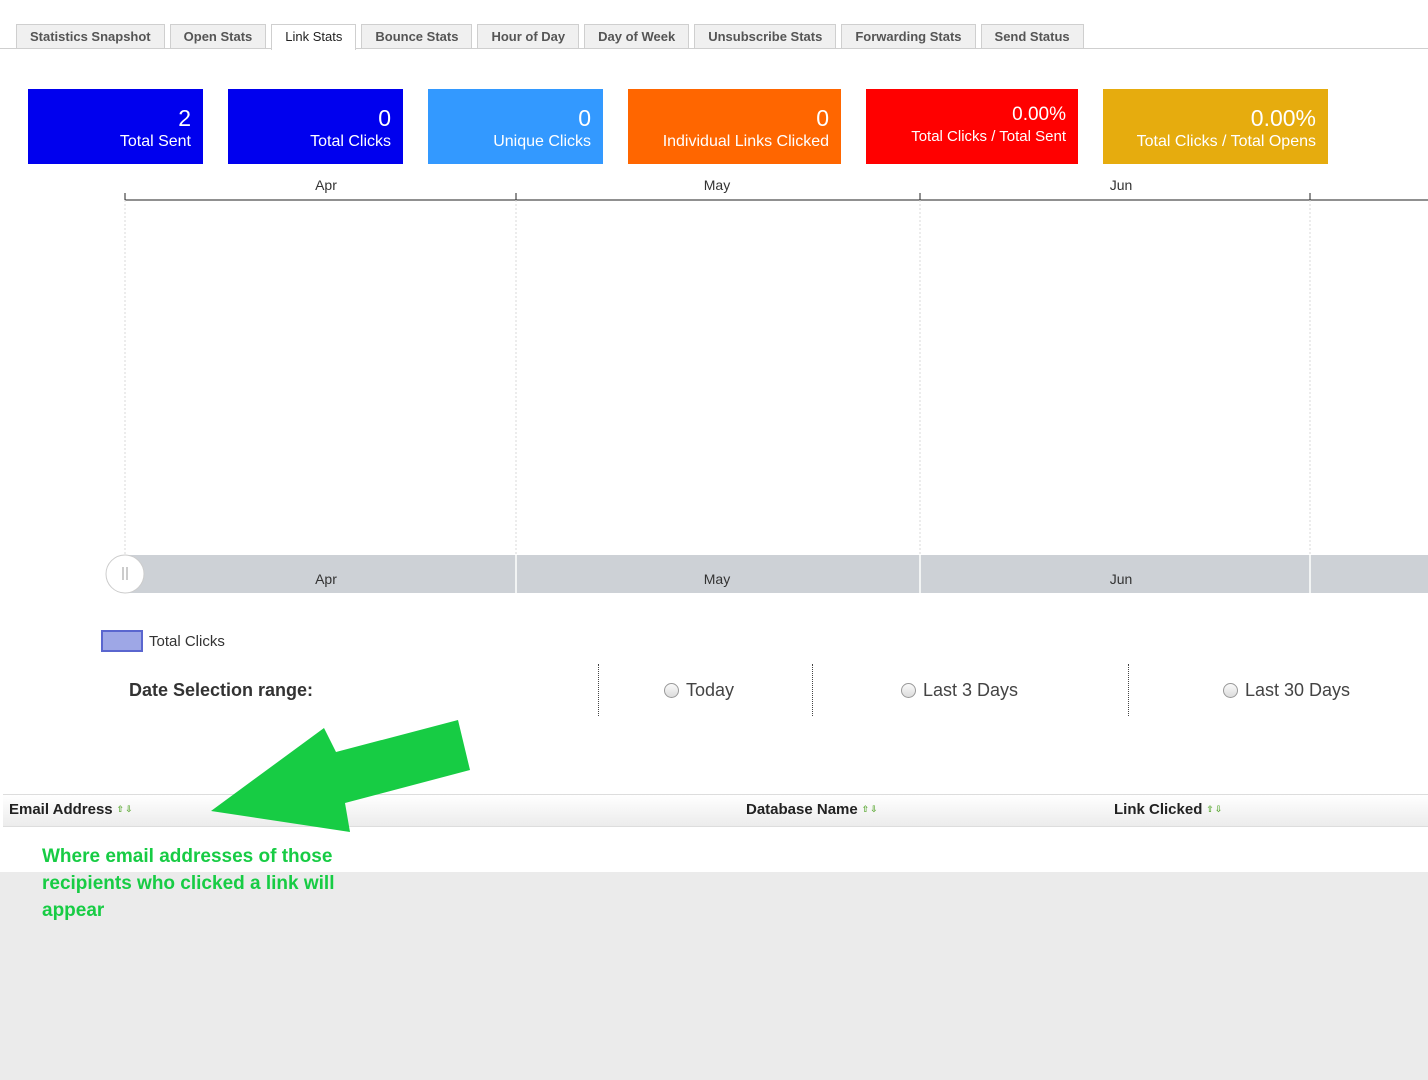 Image resolution: width=1428 pixels, height=1080 pixels. I want to click on card-clicks-per-sent: 0.00% Total Clicks / Total Sent, so click(972, 126).